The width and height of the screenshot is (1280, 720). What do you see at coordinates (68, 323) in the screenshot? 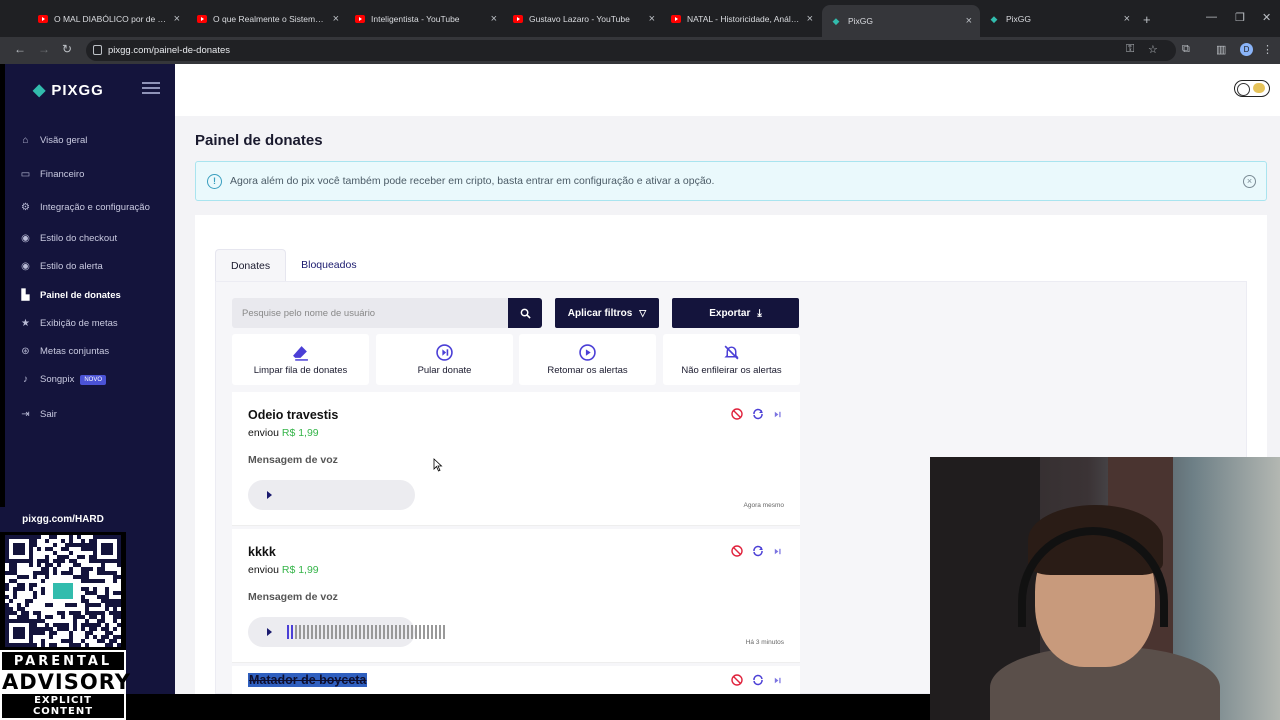
I see `sidebar-item-exibicao-metas: ★ Exibição de metas` at bounding box center [68, 323].